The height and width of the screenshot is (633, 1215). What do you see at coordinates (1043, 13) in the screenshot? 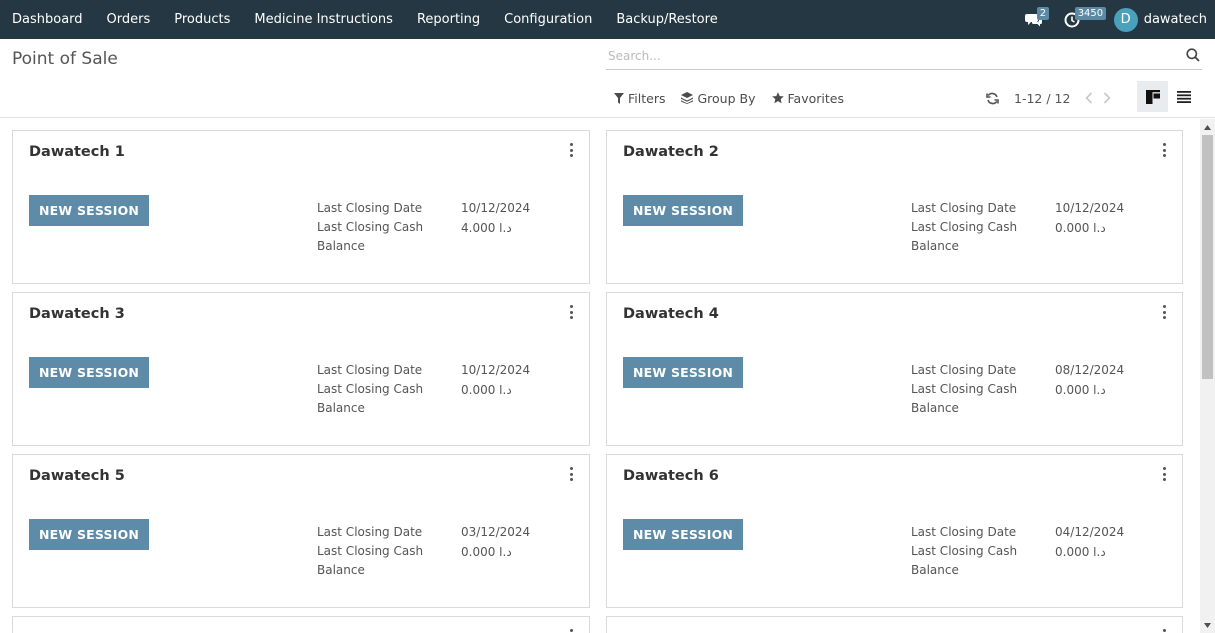
I see `messages-count-badge: 2` at bounding box center [1043, 13].